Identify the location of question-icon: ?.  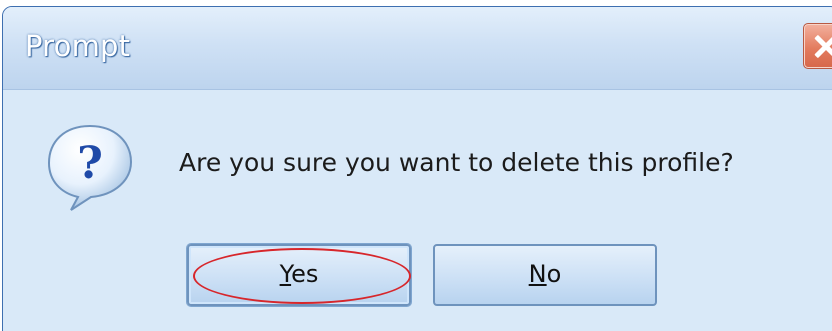
(90, 167).